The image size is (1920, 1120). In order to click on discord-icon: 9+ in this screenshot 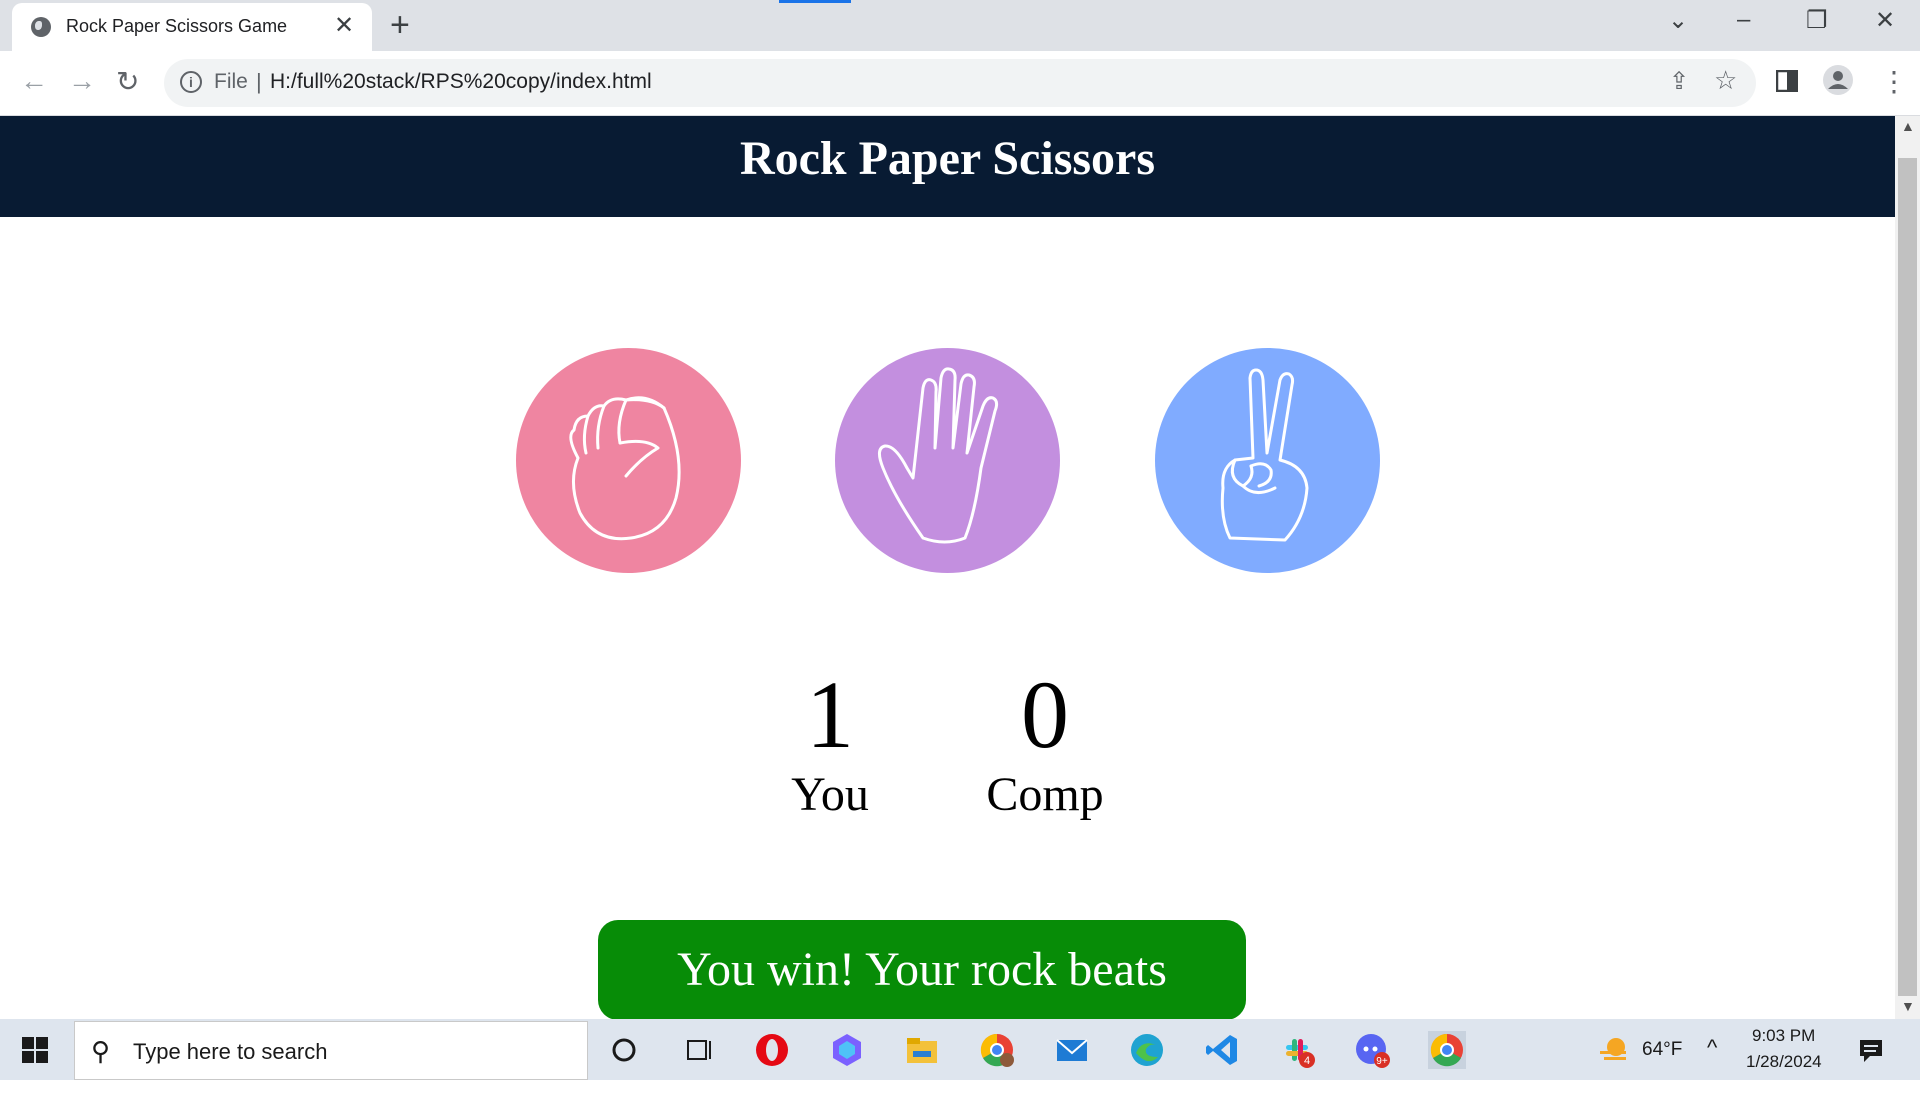, I will do `click(1372, 1050)`.